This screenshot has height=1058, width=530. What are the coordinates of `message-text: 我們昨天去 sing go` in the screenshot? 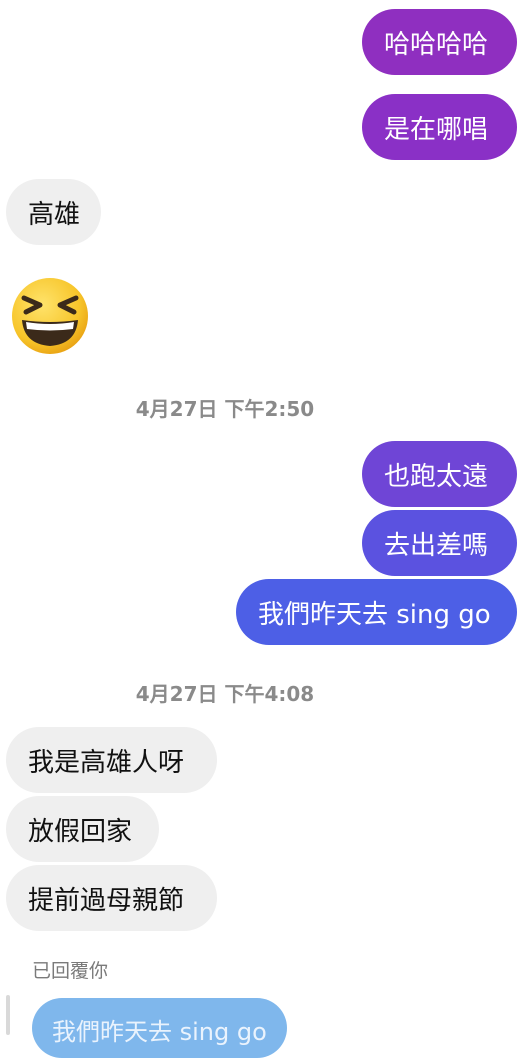 It's located at (374, 614).